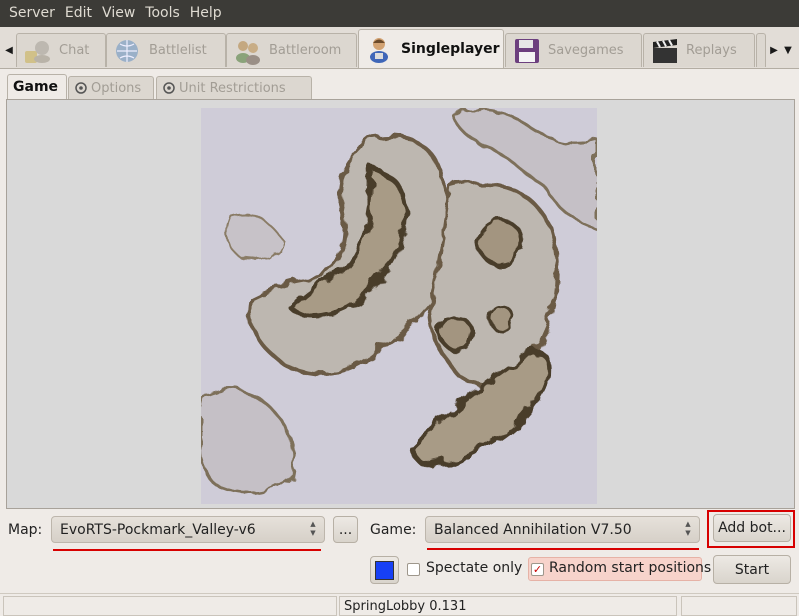 The width and height of the screenshot is (799, 616). I want to click on game-select-value: Balanced Annihilation V7.50, so click(533, 529).